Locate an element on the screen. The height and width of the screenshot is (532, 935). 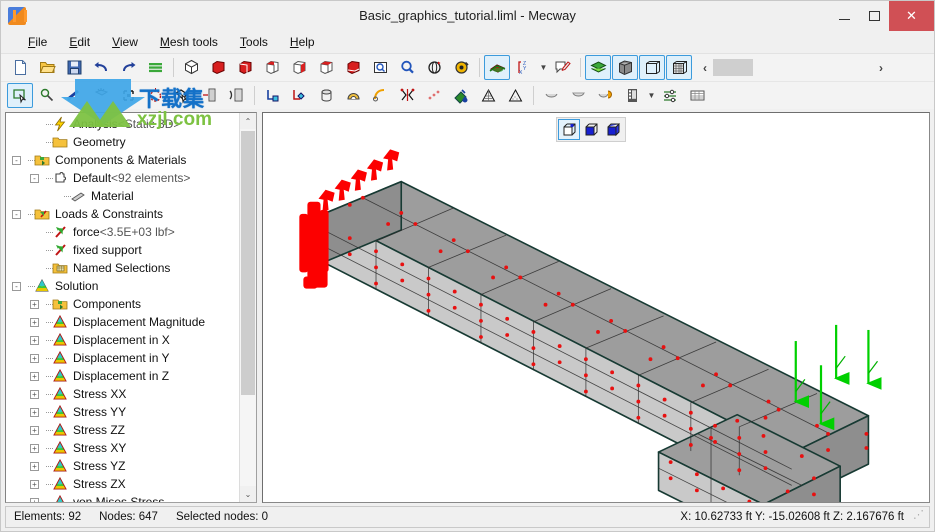
shell-thin-icon is located at coordinates (578, 95).